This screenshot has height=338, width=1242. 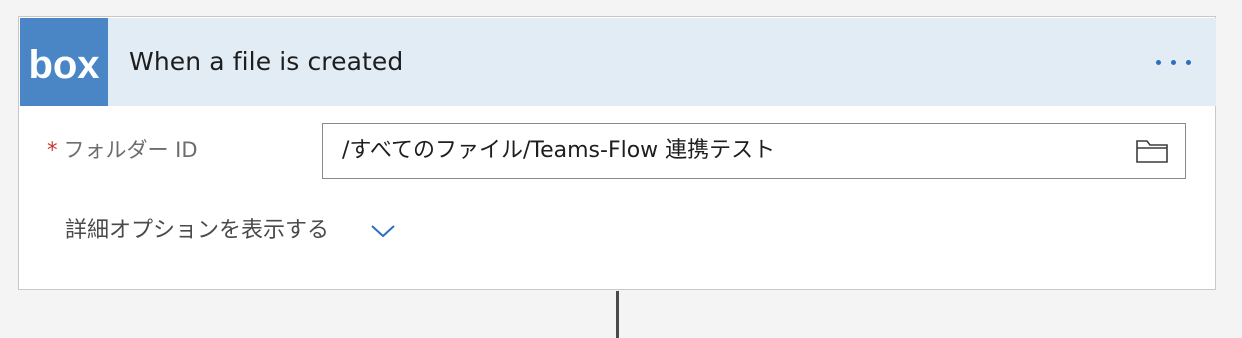 I want to click on show-advanced-options-link: 詳細オプションを表示する, so click(x=197, y=231).